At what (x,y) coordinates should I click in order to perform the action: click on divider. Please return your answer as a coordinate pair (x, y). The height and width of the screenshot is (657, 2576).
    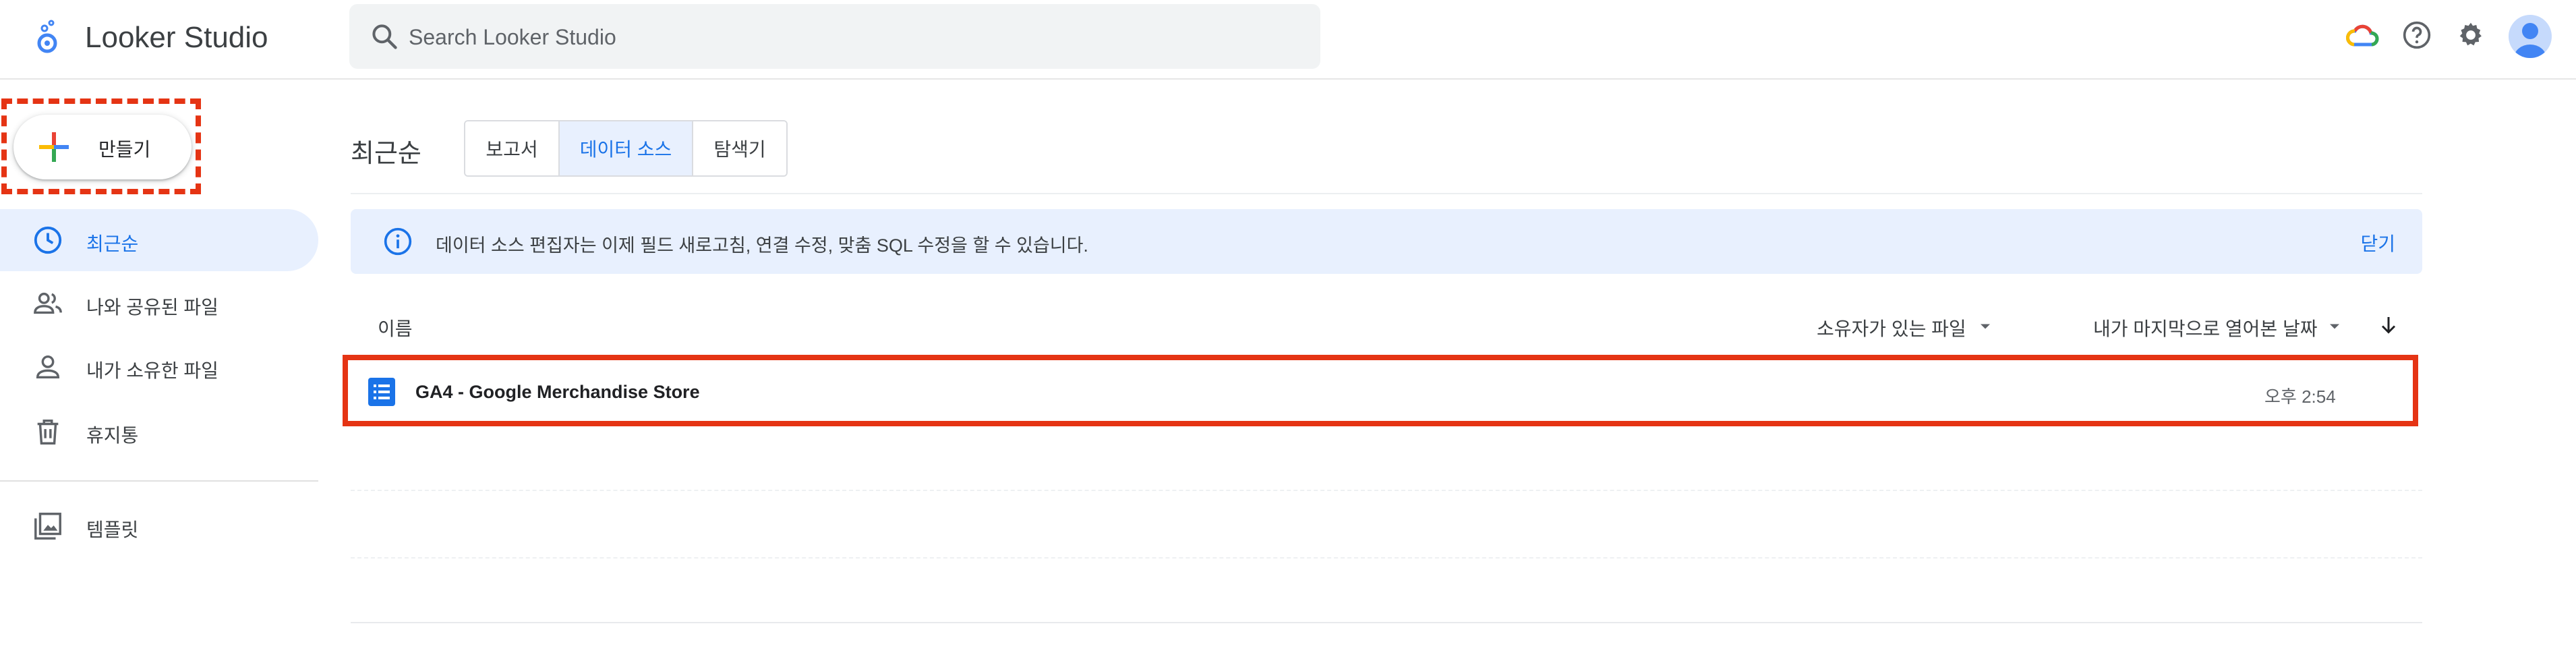
    Looking at the image, I should click on (1386, 193).